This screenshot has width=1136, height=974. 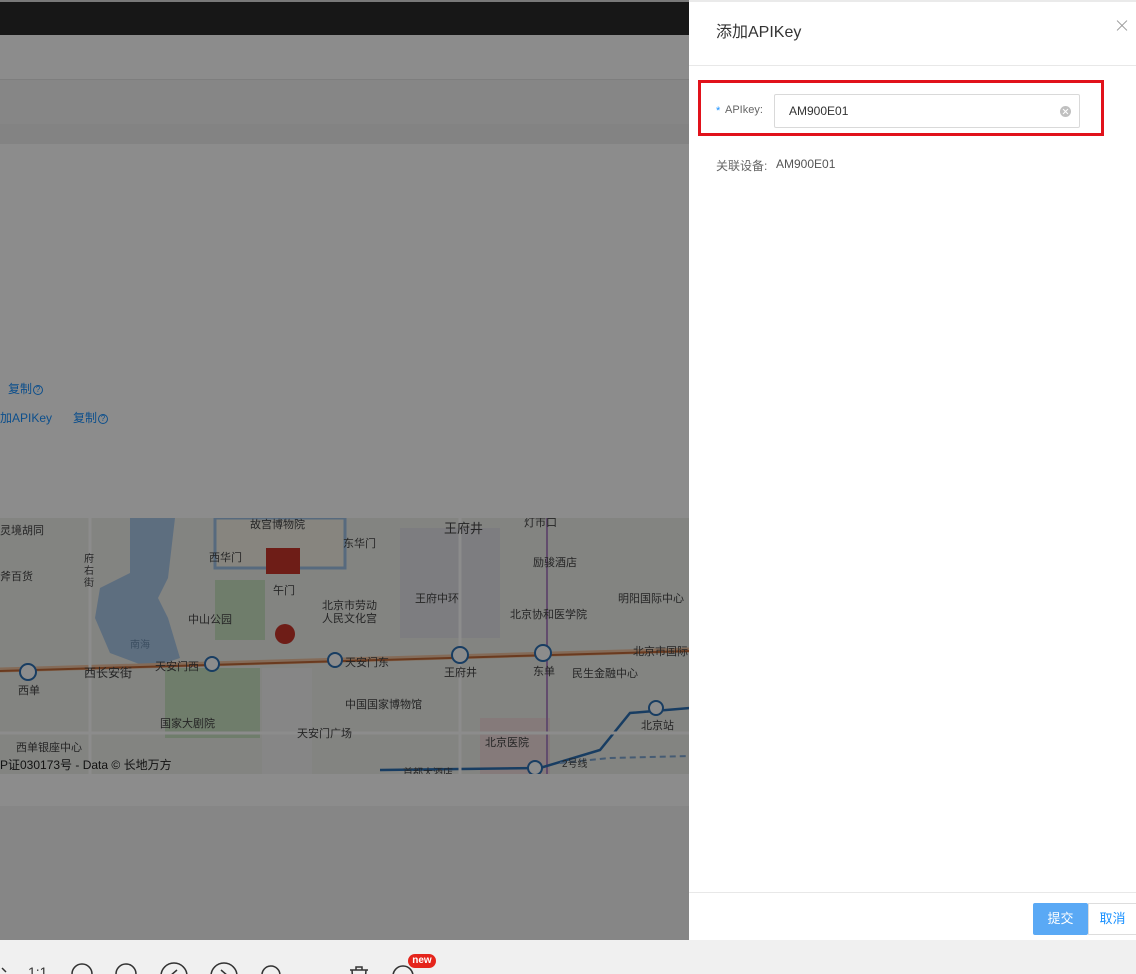 I want to click on associated-device-label: 关联设备:, so click(x=742, y=166).